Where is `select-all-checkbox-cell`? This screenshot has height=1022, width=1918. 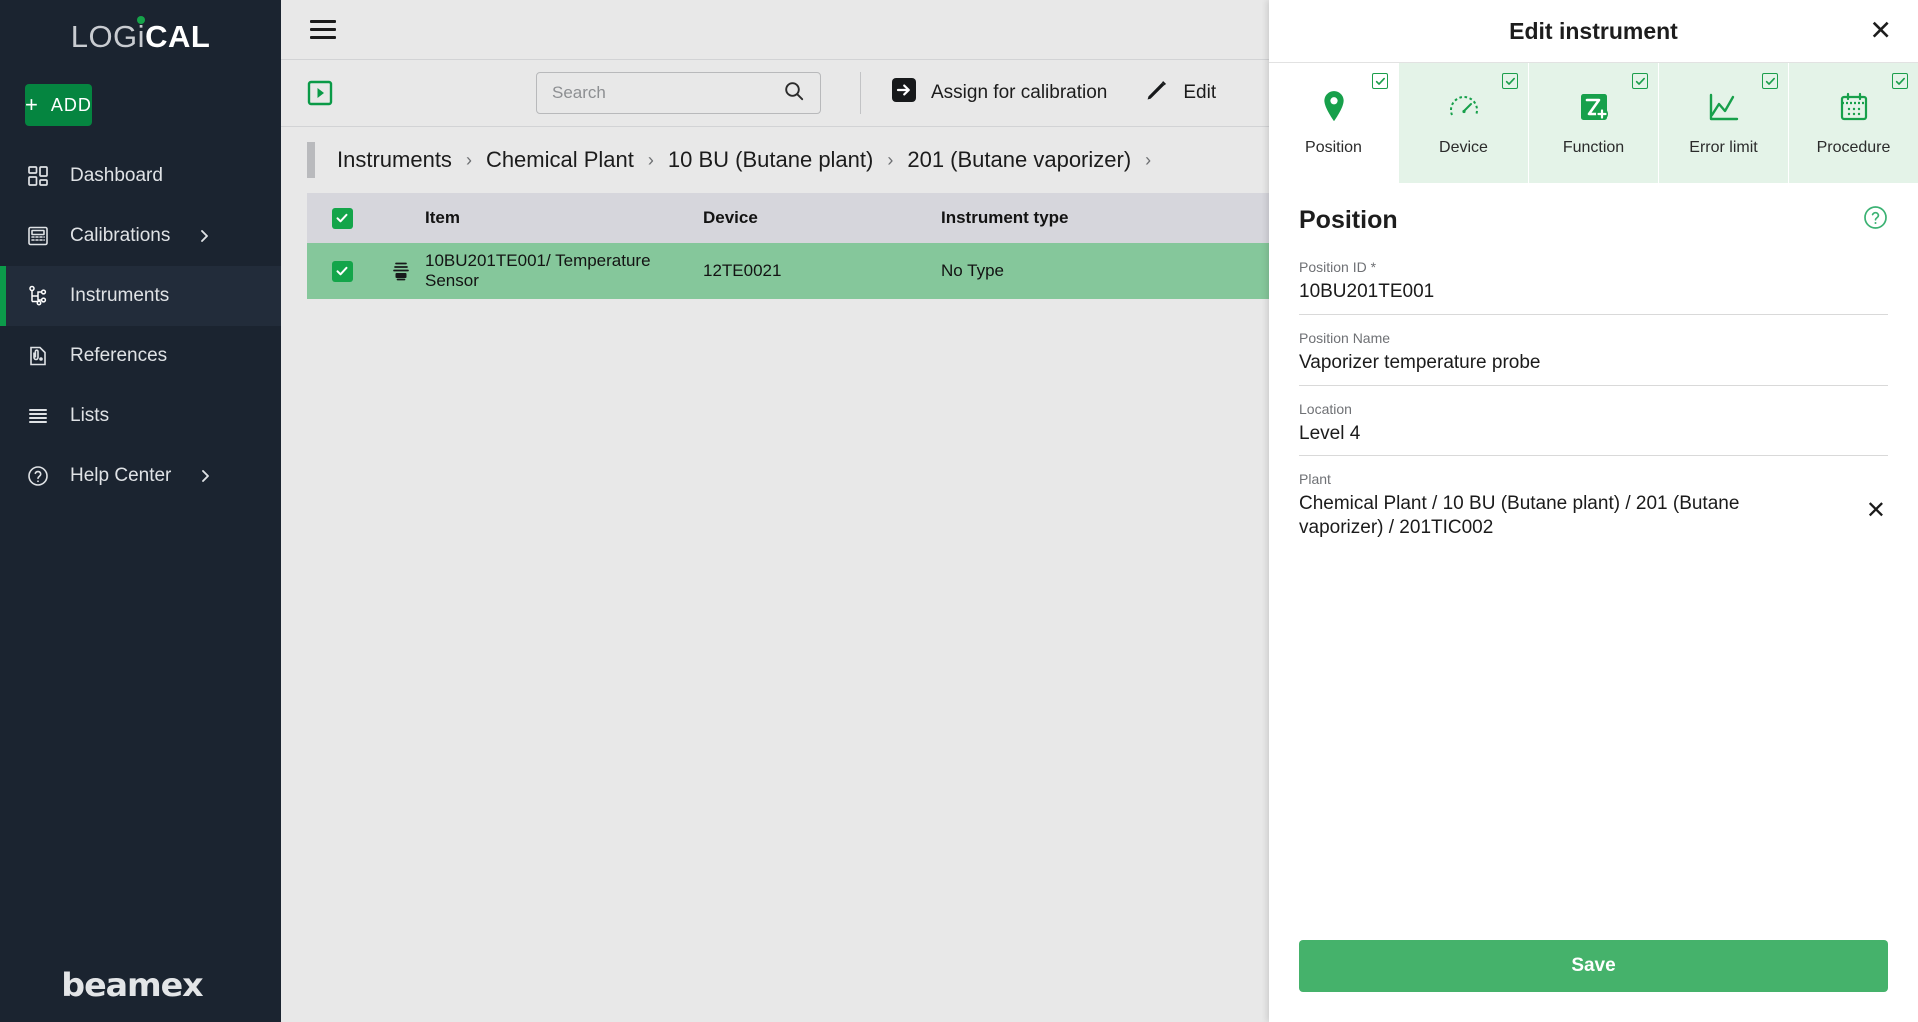 select-all-checkbox-cell is located at coordinates (342, 218).